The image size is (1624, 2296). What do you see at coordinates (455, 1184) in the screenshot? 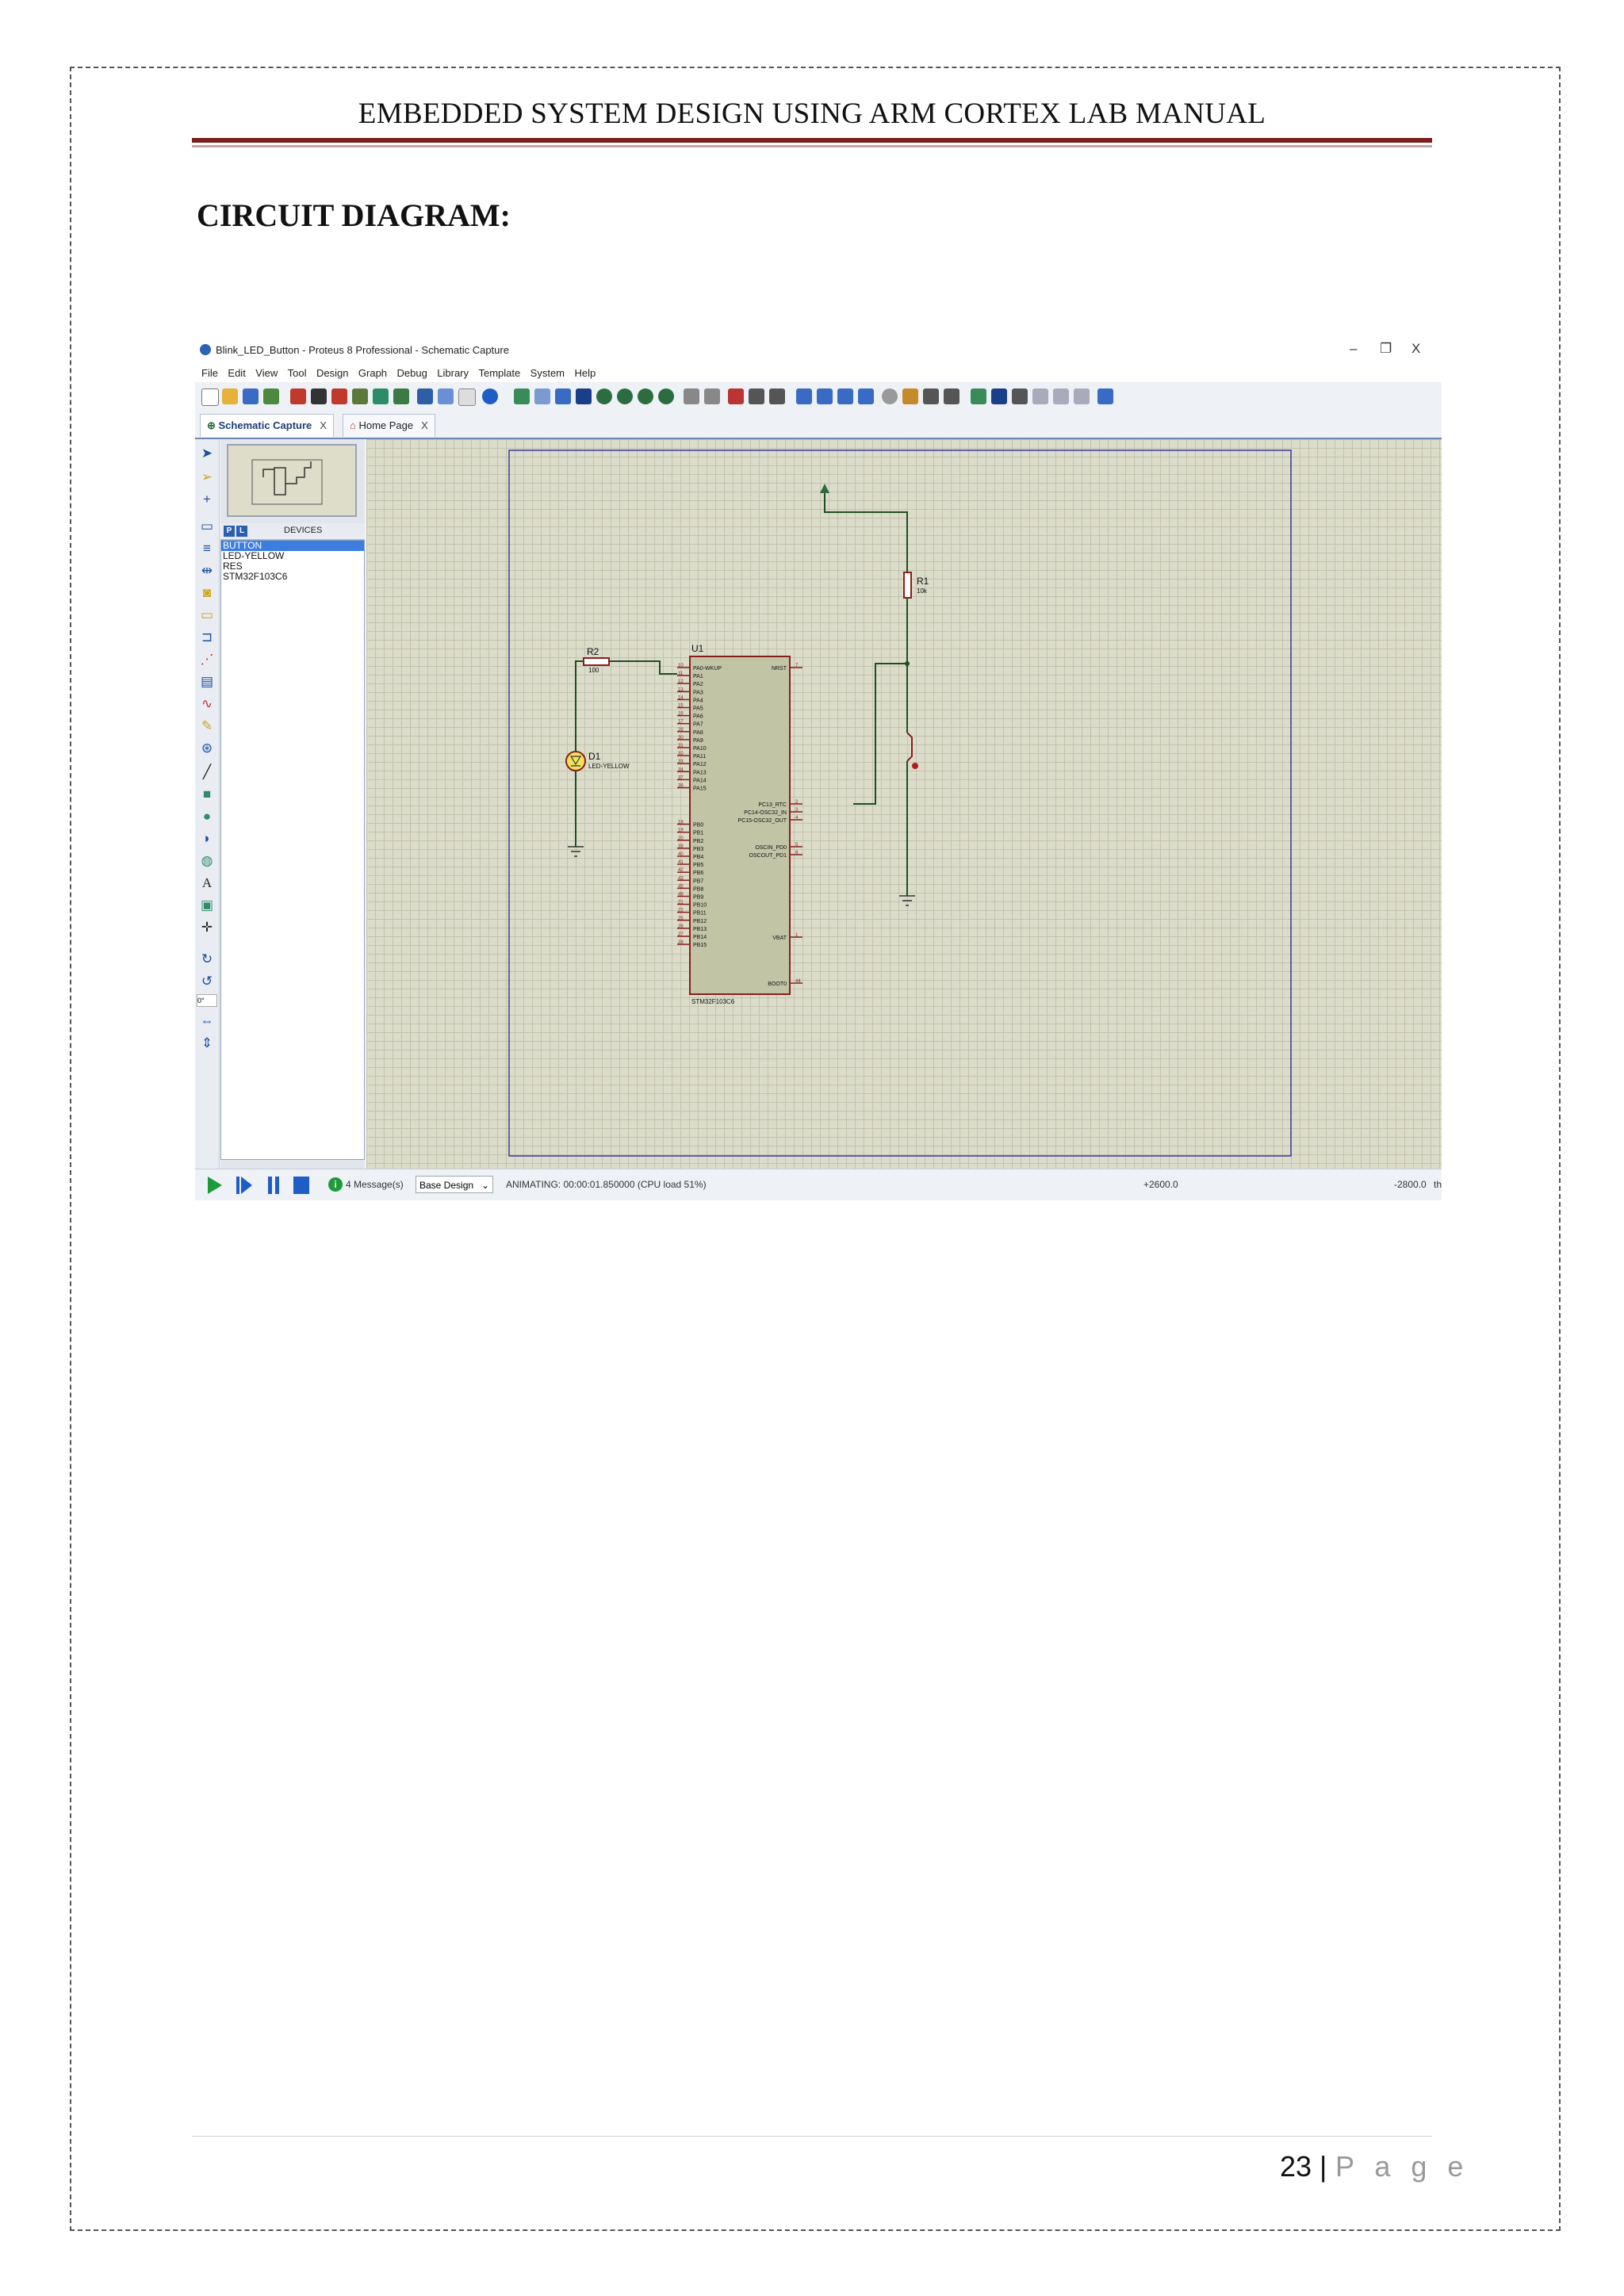
I see `design-variant-select: Base Design ⌄` at bounding box center [455, 1184].